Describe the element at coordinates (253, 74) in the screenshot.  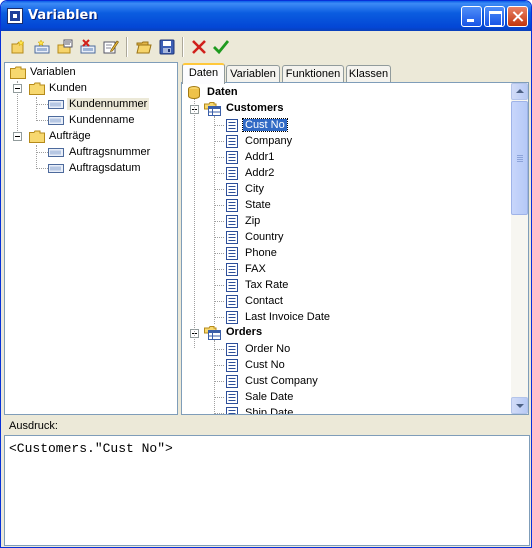
I see `tab-variablen: Variablen` at that location.